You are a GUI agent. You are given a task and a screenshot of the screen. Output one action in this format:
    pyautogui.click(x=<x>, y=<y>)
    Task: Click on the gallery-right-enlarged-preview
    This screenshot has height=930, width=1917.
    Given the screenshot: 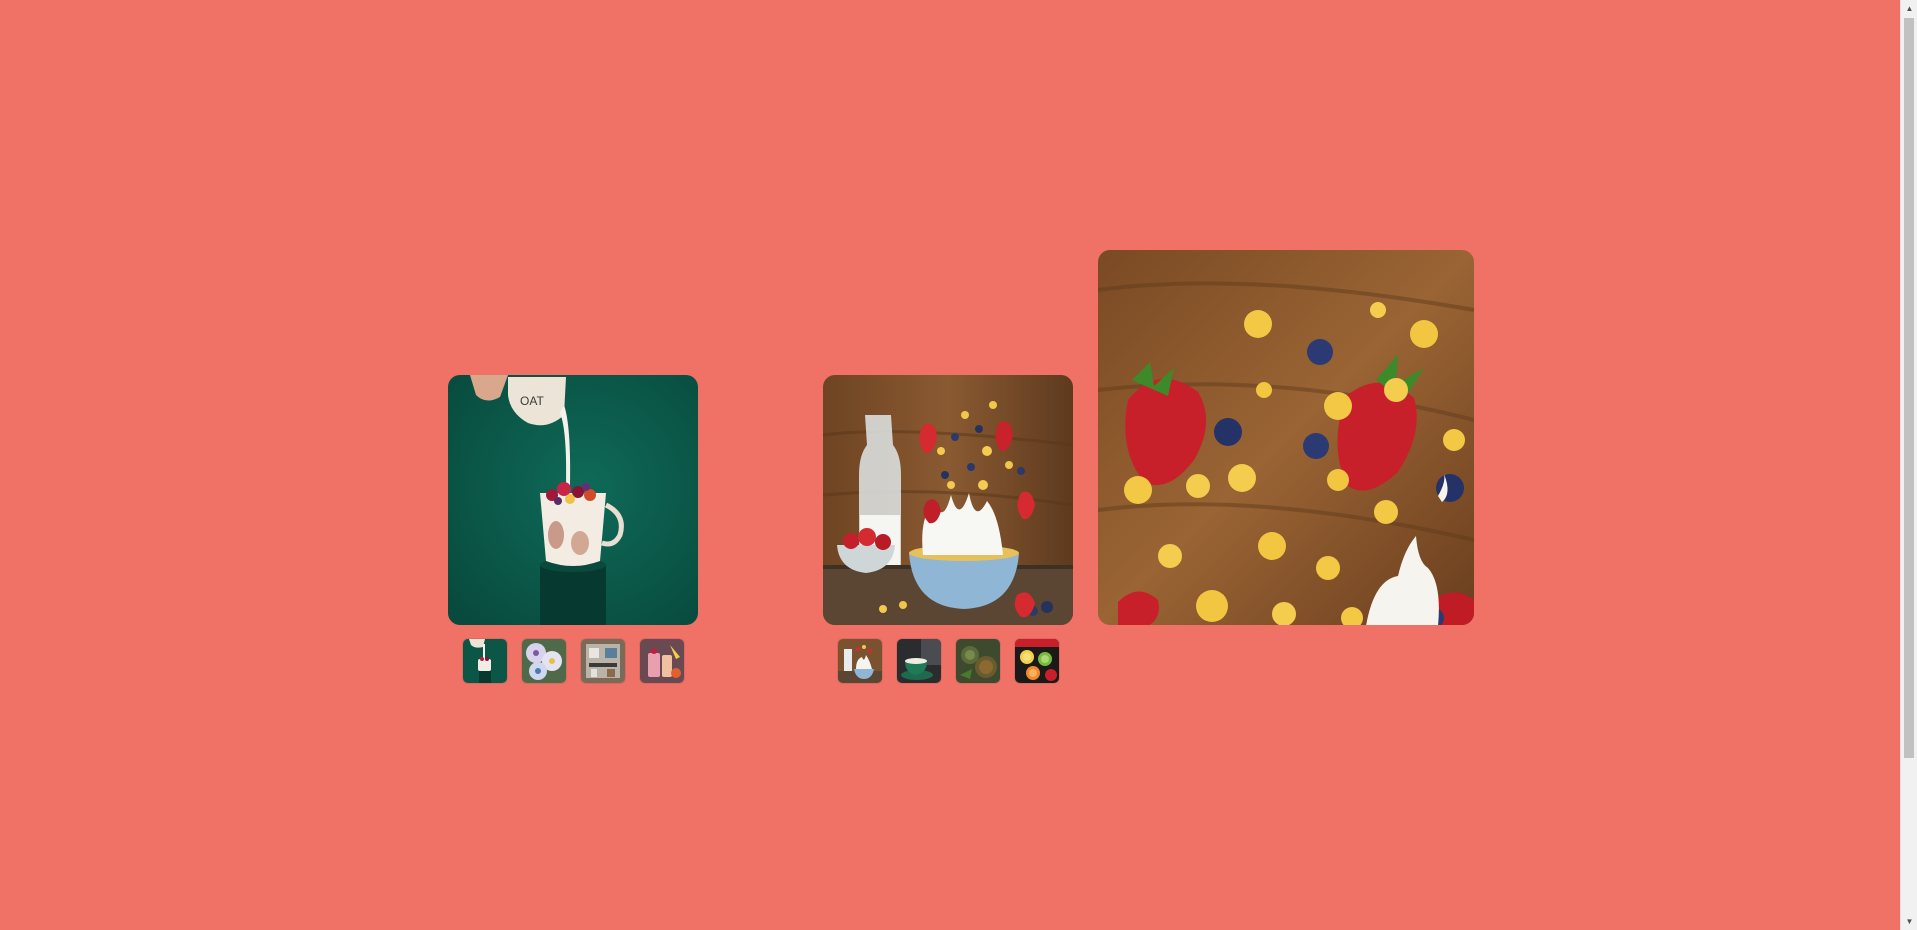 What is the action you would take?
    pyautogui.click(x=1286, y=437)
    